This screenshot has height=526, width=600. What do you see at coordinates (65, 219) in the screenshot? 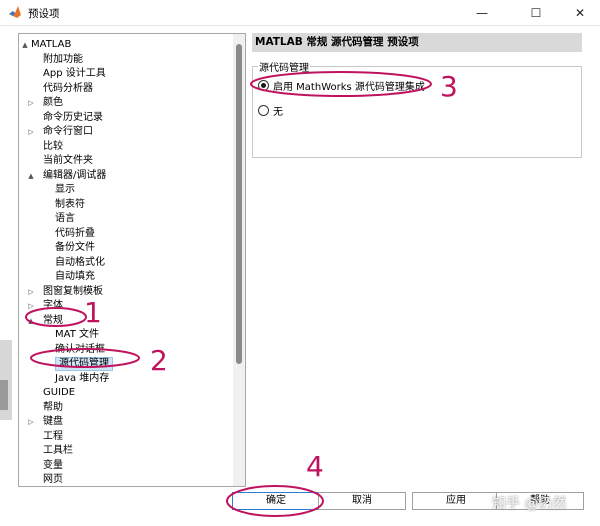
I see `tree-item: 语言` at bounding box center [65, 219].